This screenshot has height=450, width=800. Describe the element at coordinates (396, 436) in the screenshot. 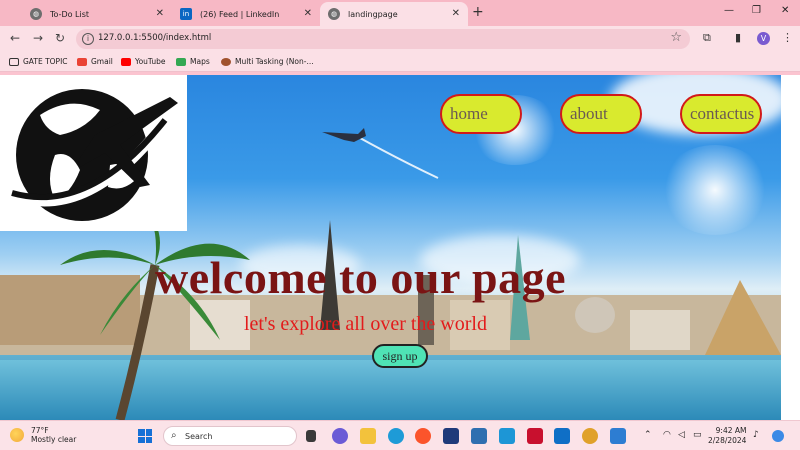

I see `edge-browser-icon` at that location.